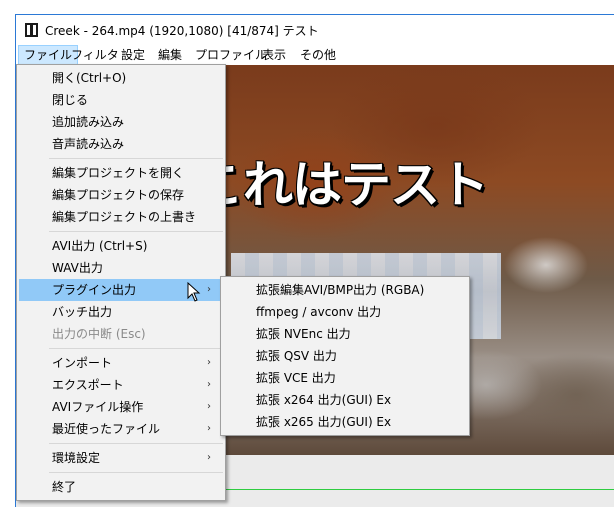 This screenshot has width=614, height=507. I want to click on menu-item-wav-output: WAV出力, so click(121, 268).